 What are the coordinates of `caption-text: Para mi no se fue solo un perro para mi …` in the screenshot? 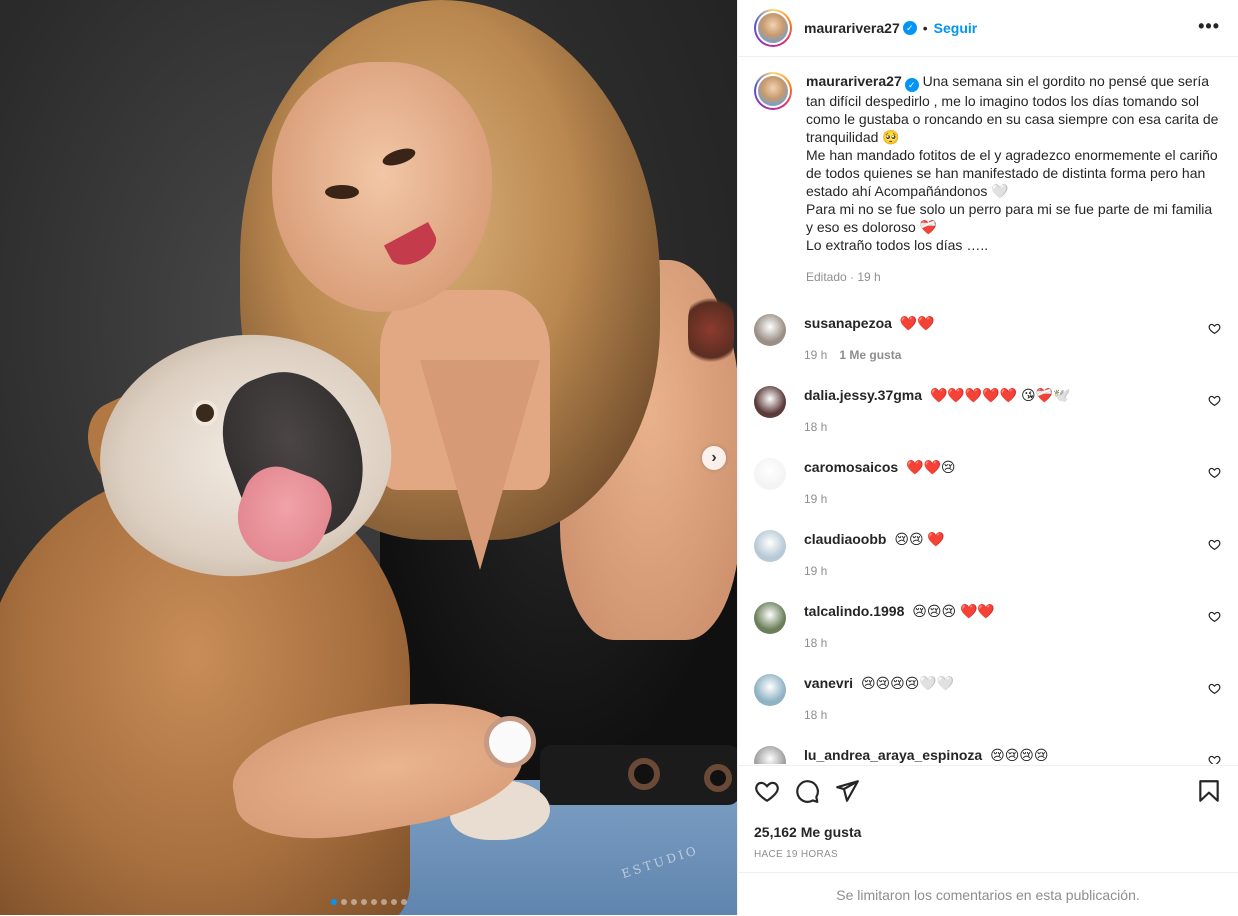 It's located at (1009, 218).